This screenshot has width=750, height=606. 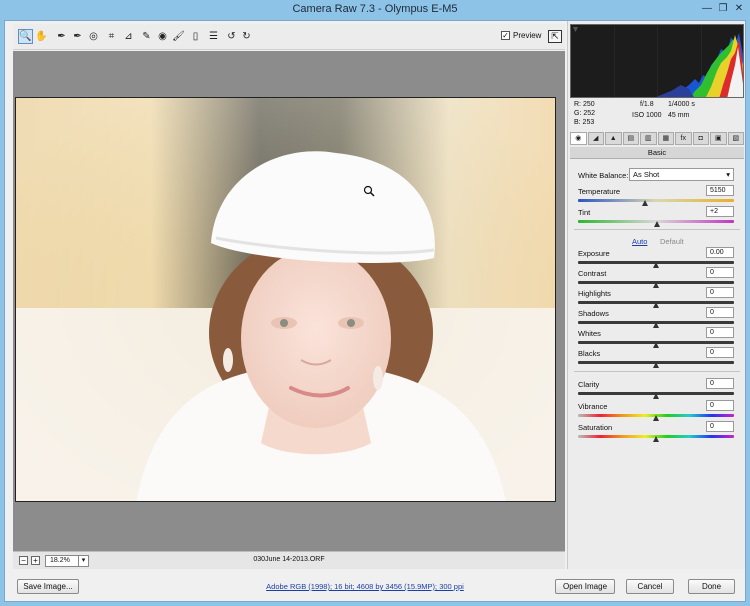 I want to click on vibrance-label: Vibrance, so click(x=593, y=406).